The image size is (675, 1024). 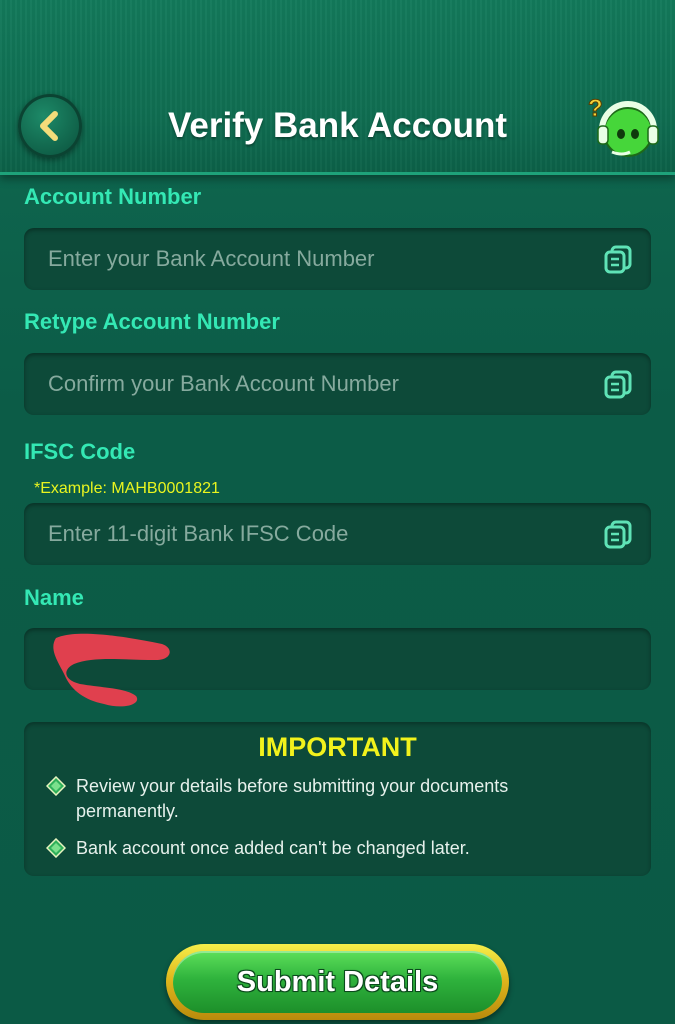 I want to click on name-label: Name, so click(x=54, y=597).